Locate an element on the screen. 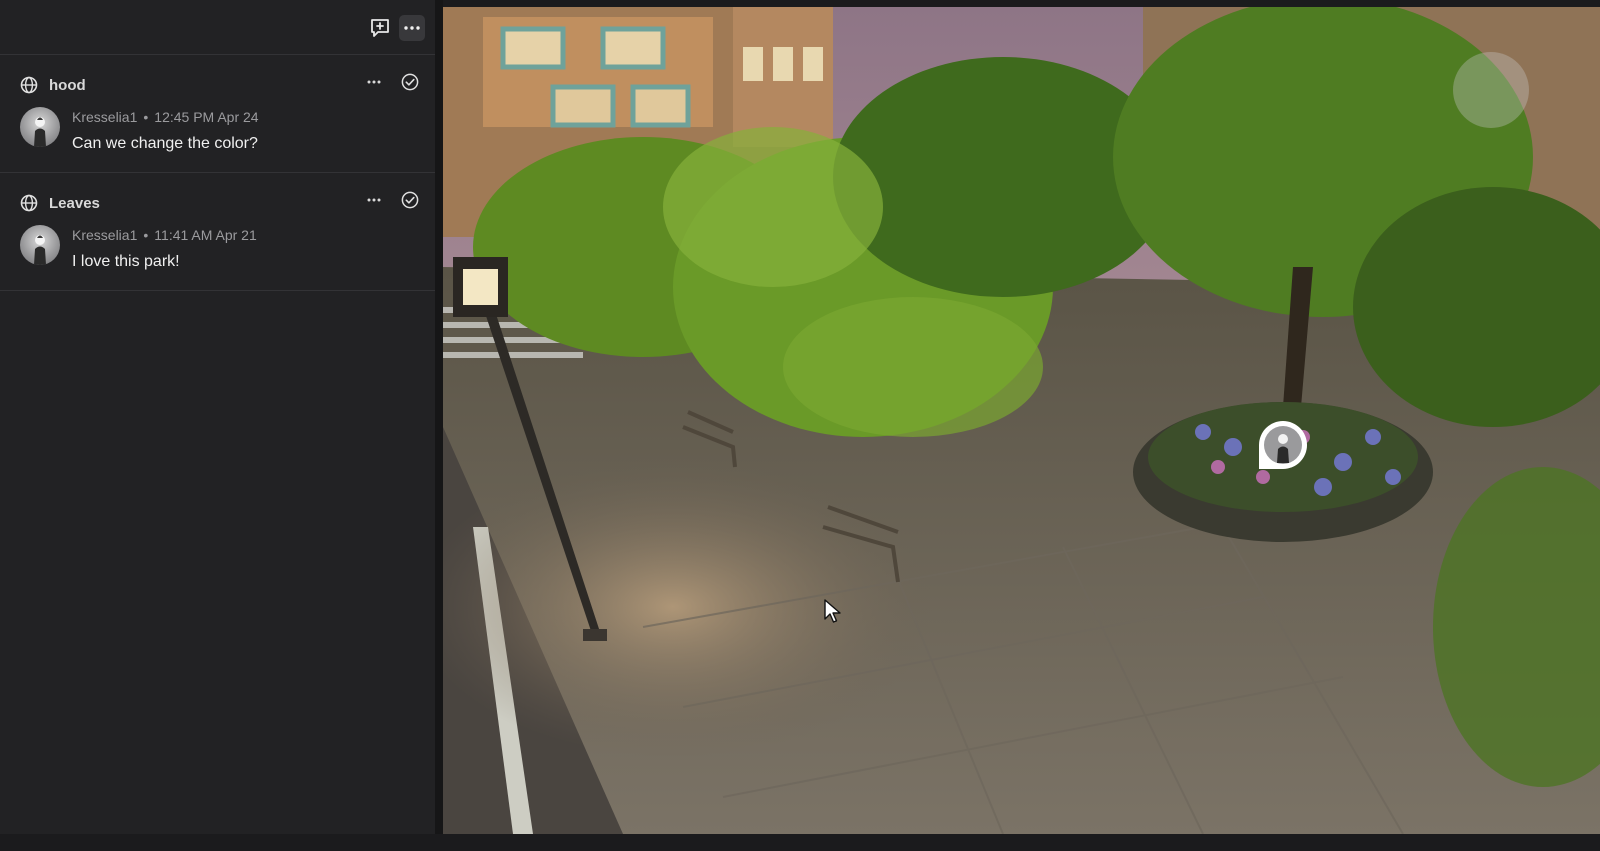 The height and width of the screenshot is (851, 1600). comment-pin is located at coordinates (1283, 445).